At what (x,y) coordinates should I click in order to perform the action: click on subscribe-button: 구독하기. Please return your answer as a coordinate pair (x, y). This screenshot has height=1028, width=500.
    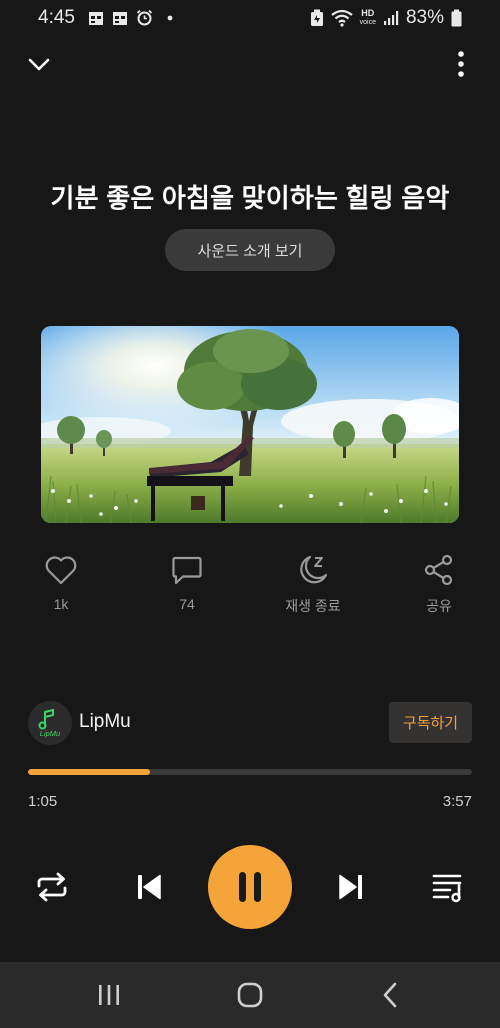
    Looking at the image, I should click on (430, 722).